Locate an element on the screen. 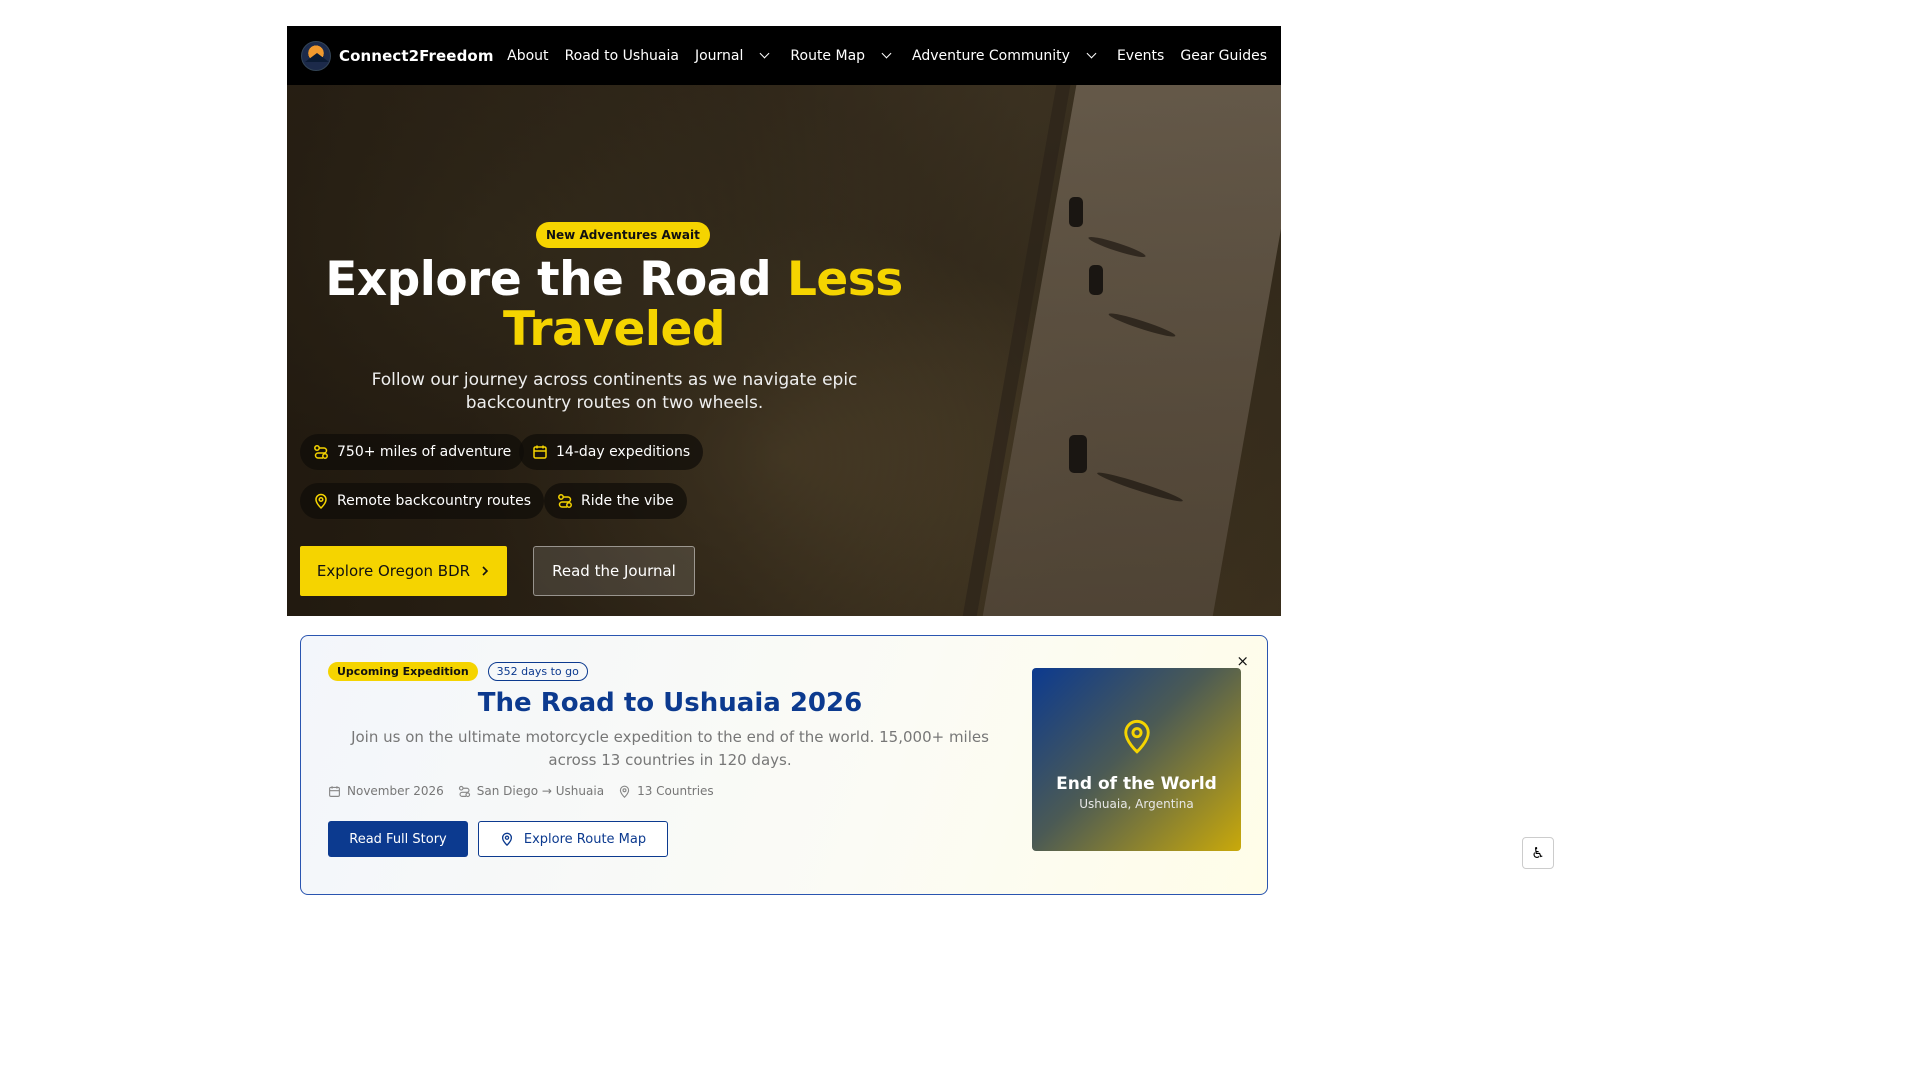 Image resolution: width=1920 pixels, height=1080 pixels. nav-item-label: Gear Guides is located at coordinates (1223, 55).